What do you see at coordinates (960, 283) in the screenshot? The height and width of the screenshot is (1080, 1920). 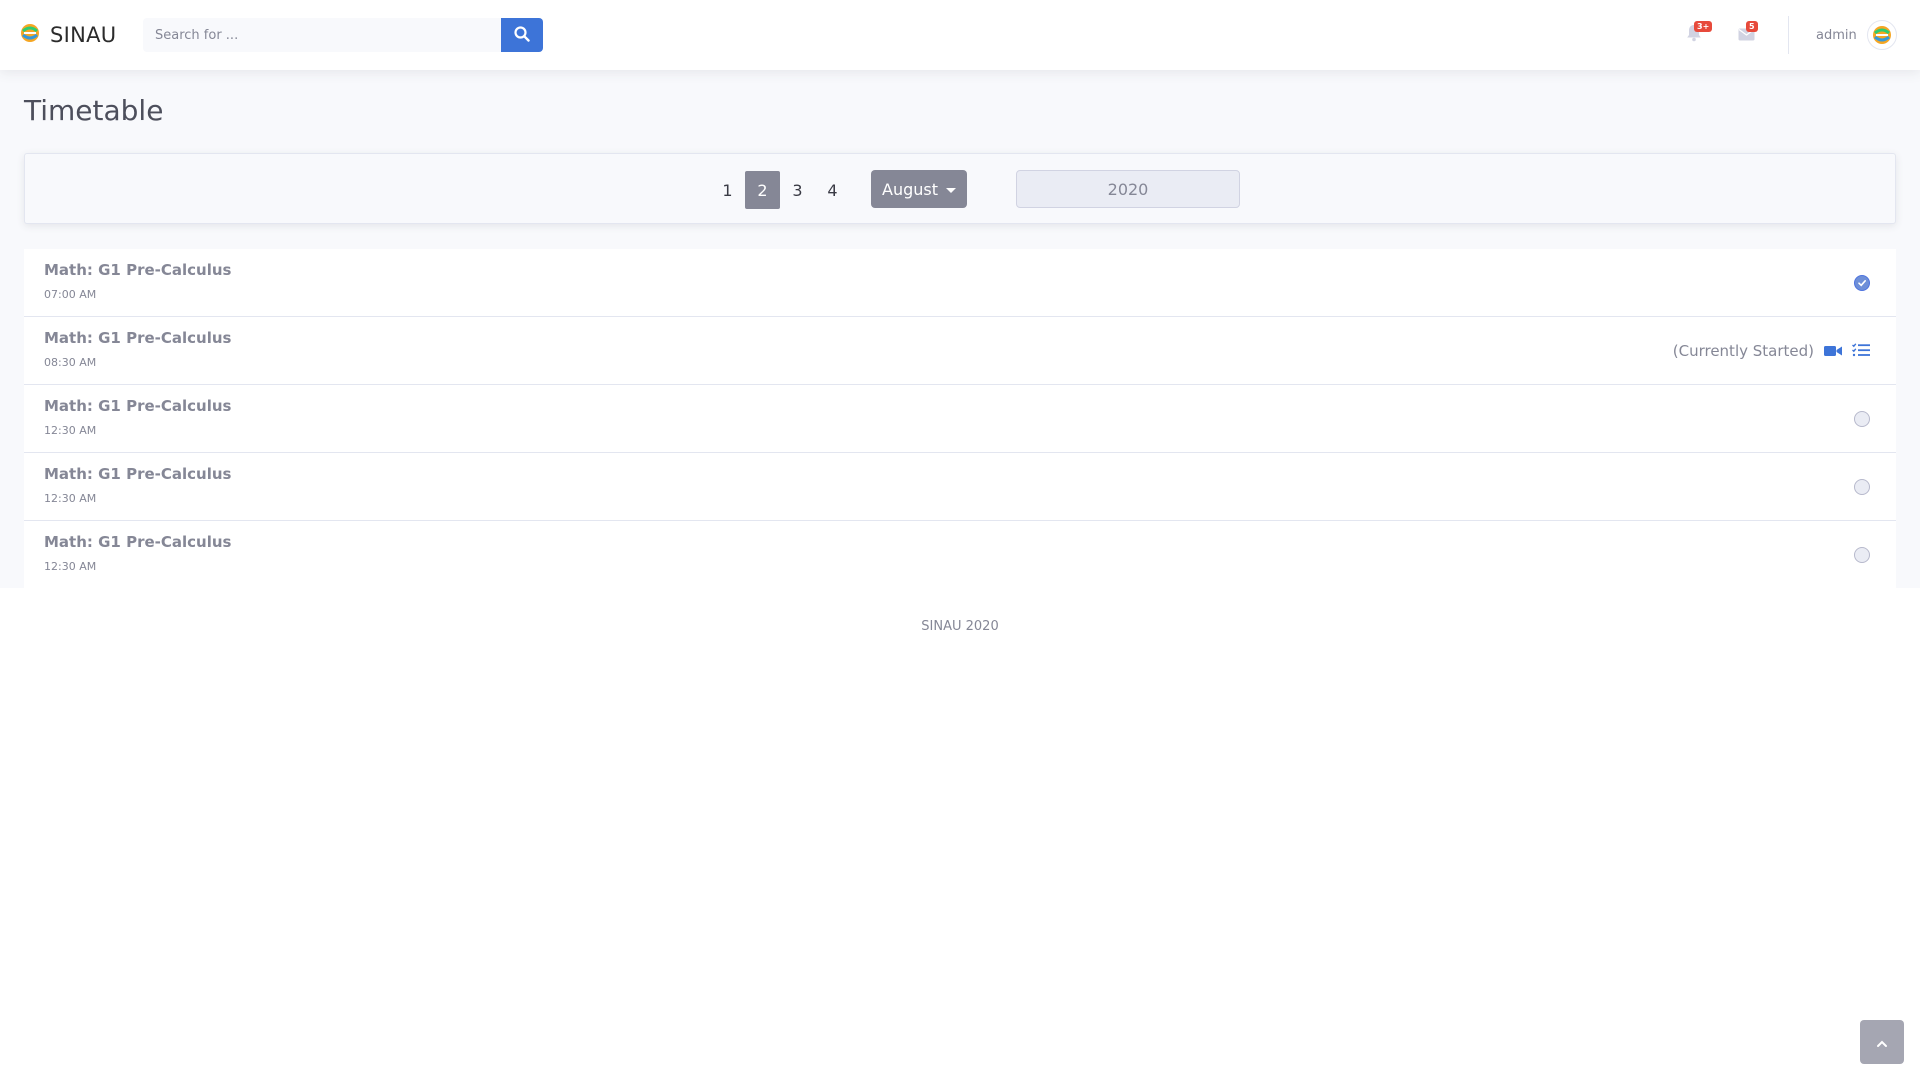 I see `schedule-item: Math: G1 Pre-Calculus 07:00 AM` at bounding box center [960, 283].